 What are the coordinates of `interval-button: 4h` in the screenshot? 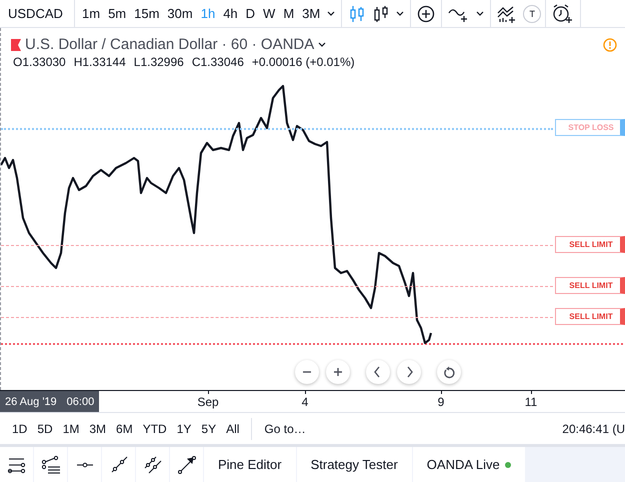 It's located at (230, 13).